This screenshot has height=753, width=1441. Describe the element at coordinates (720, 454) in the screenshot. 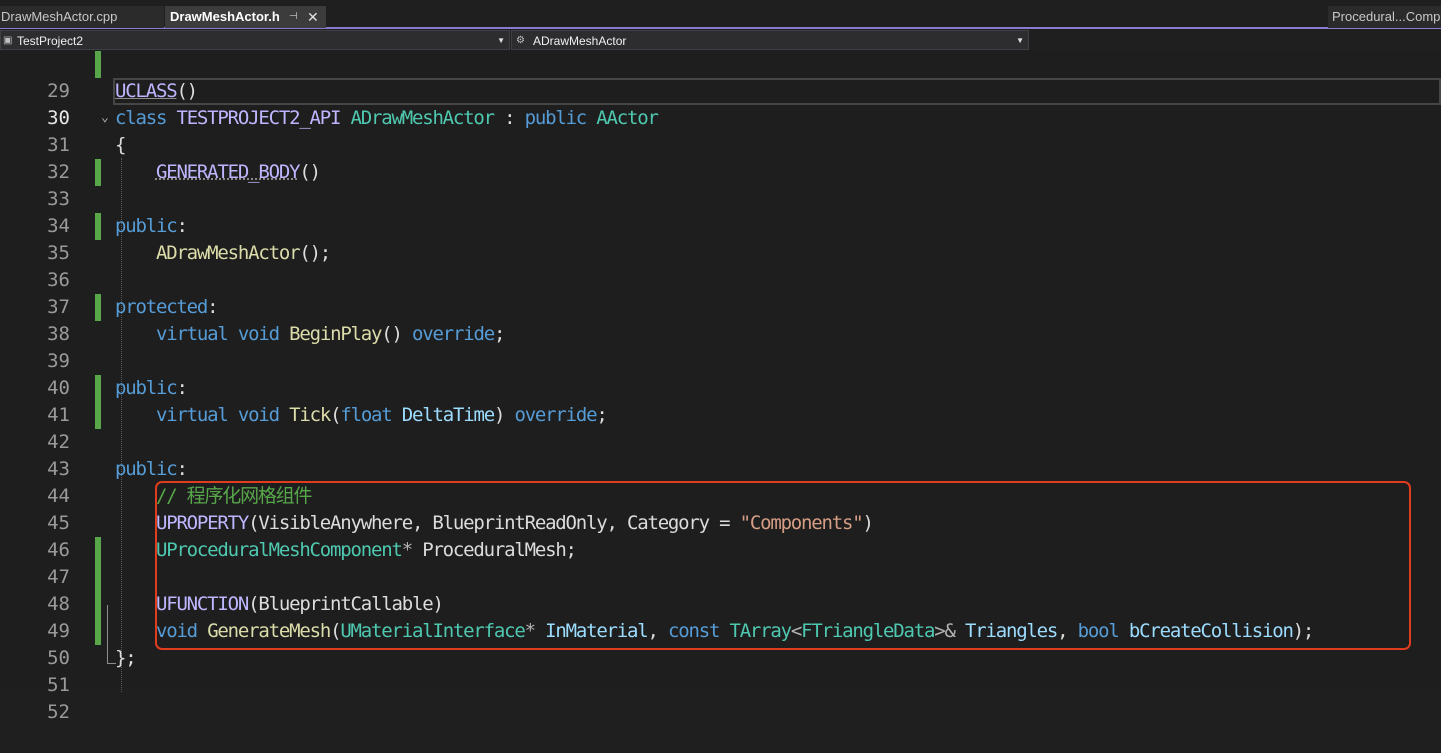

I see `code-line-43: 43` at that location.